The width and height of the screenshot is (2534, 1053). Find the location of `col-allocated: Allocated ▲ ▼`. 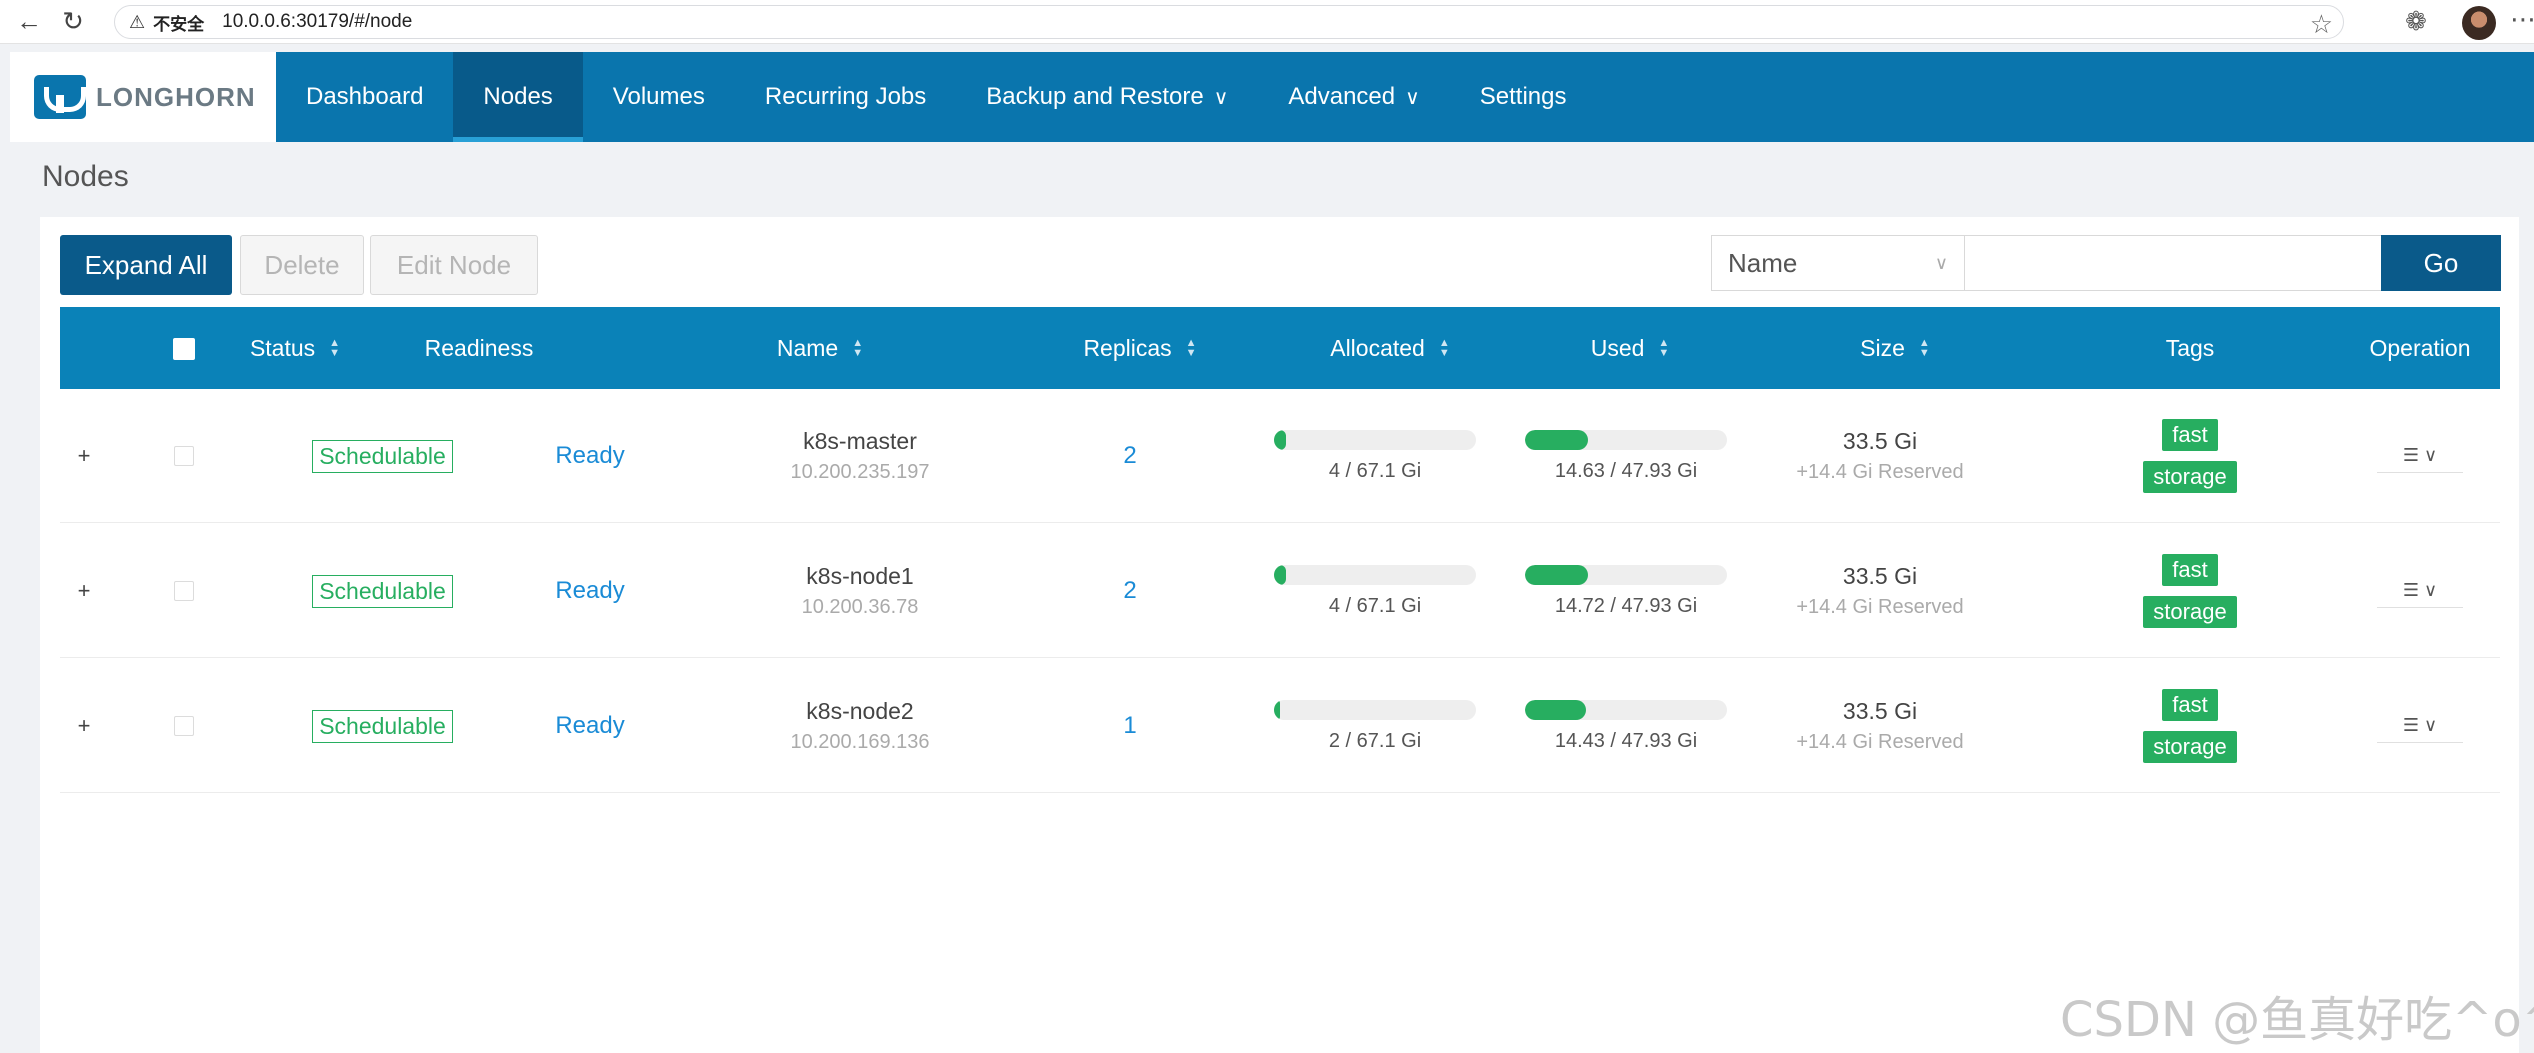

col-allocated: Allocated ▲ ▼ is located at coordinates (1390, 348).